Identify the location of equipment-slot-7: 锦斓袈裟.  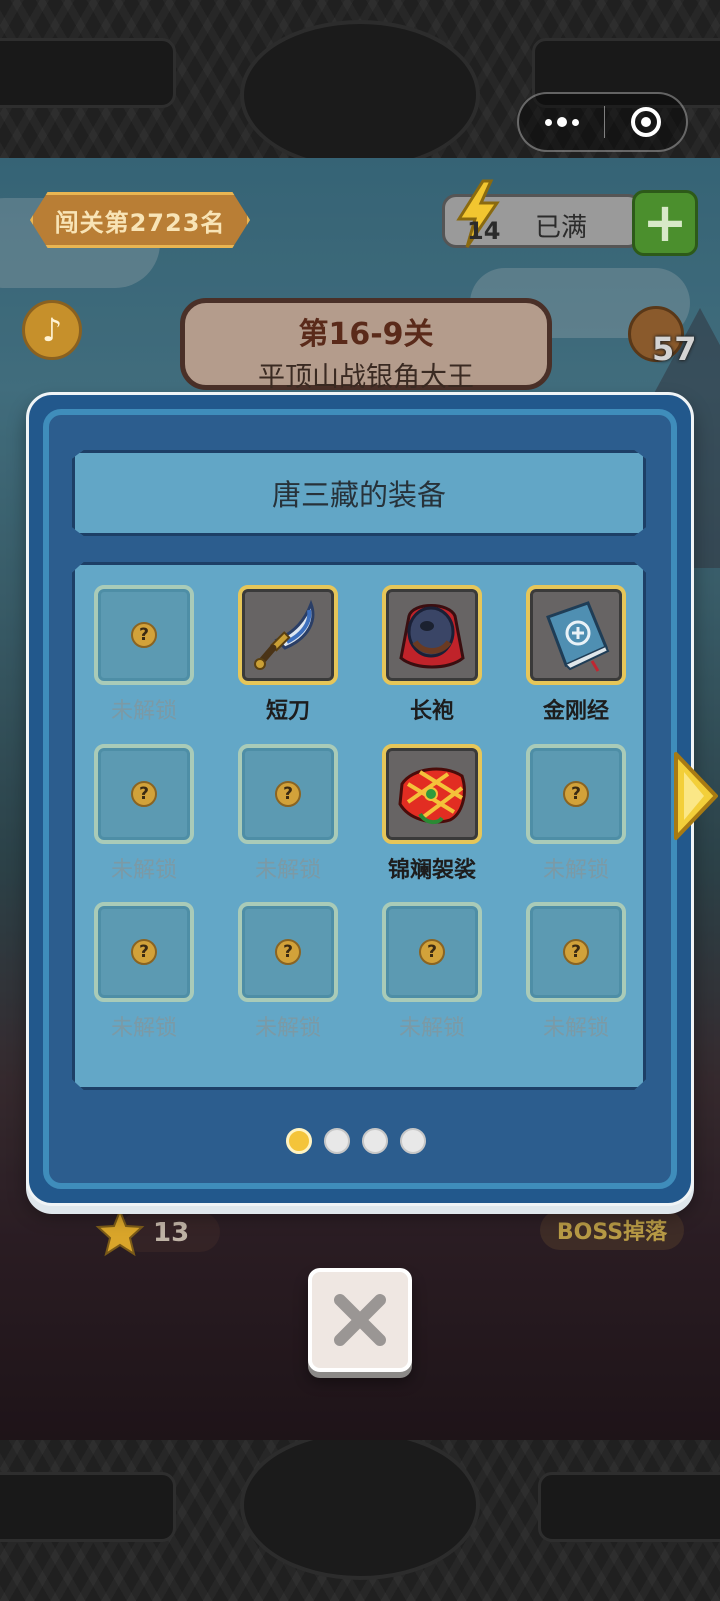
(432, 814).